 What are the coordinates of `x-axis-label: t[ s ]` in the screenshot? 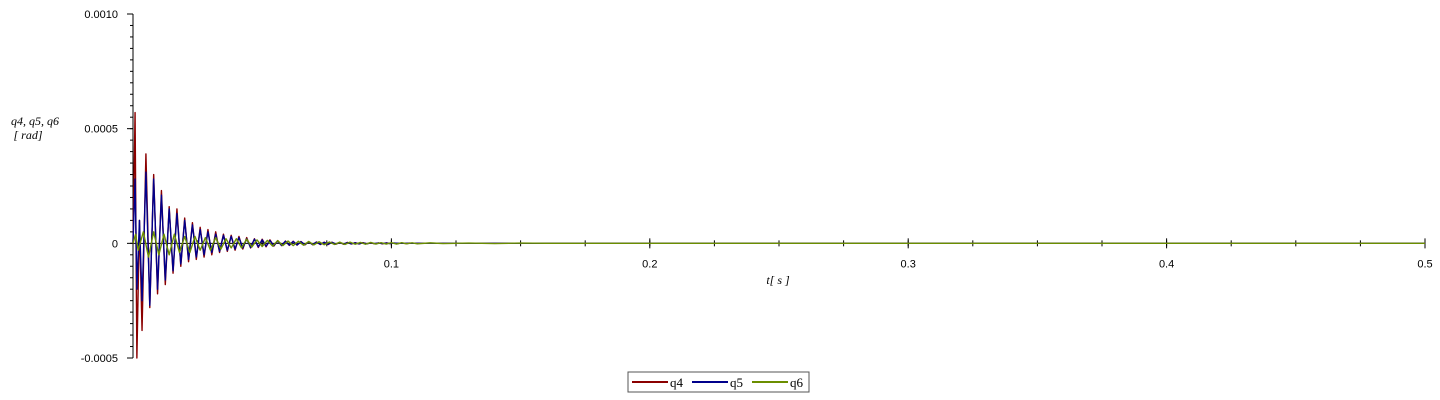 It's located at (778, 280).